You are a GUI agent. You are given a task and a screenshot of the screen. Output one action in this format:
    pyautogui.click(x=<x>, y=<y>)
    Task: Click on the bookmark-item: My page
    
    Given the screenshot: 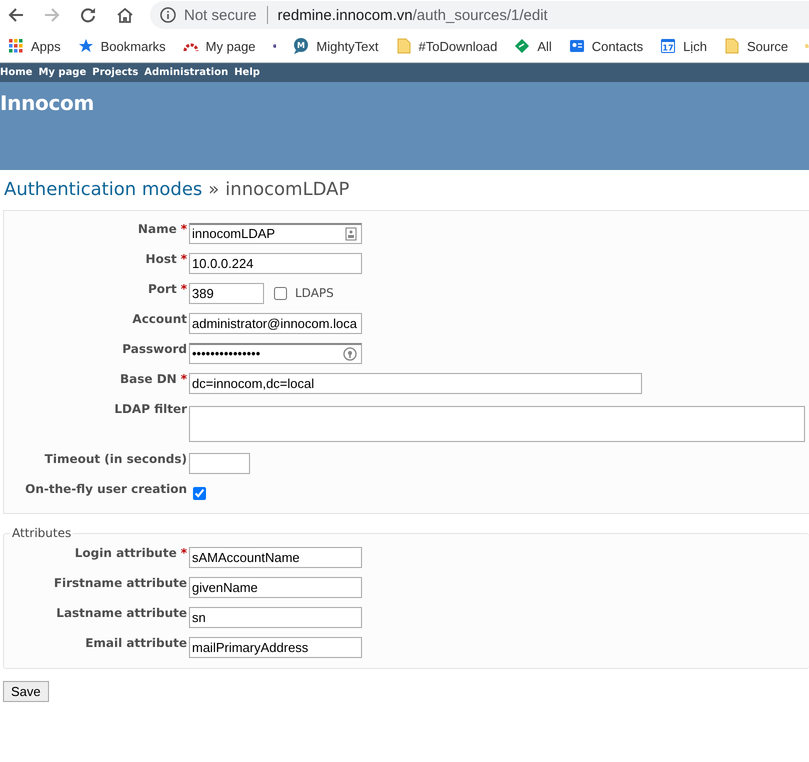 What is the action you would take?
    pyautogui.click(x=219, y=46)
    